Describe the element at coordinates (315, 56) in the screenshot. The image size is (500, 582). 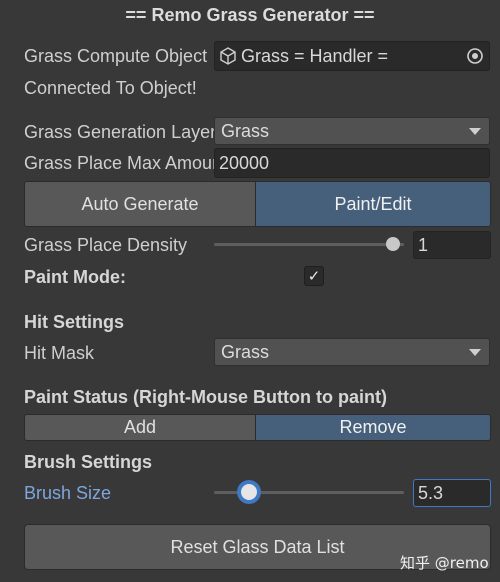
I see `compute-object-value: Grass = Handler =` at that location.